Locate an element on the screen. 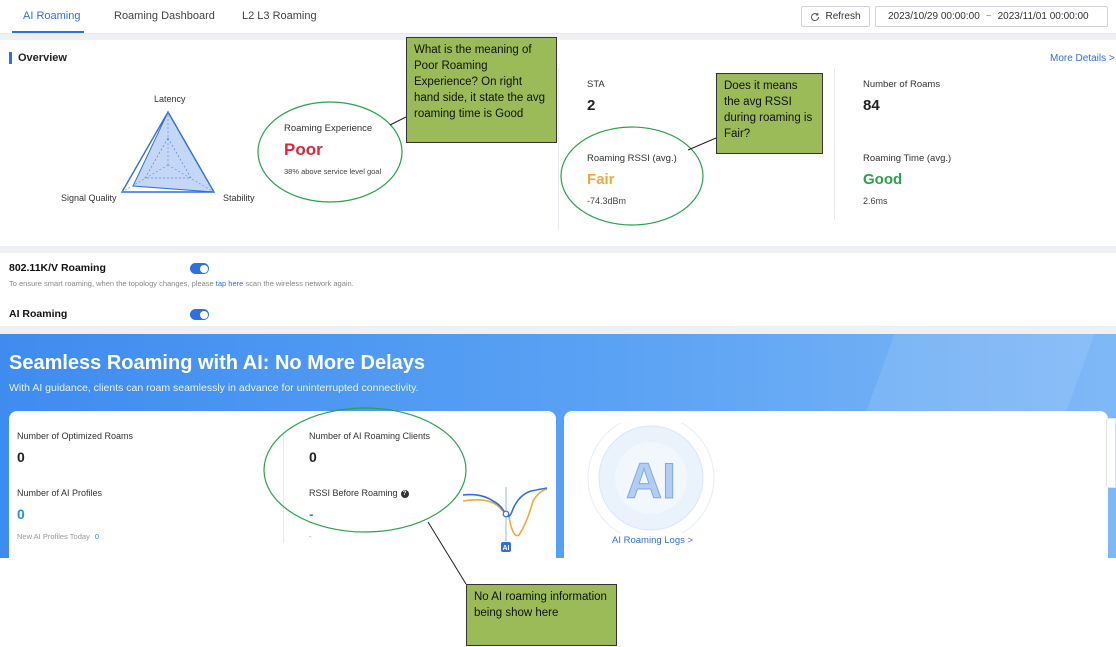 The height and width of the screenshot is (647, 1116). hint-text: scan the wireless network again. is located at coordinates (298, 283).